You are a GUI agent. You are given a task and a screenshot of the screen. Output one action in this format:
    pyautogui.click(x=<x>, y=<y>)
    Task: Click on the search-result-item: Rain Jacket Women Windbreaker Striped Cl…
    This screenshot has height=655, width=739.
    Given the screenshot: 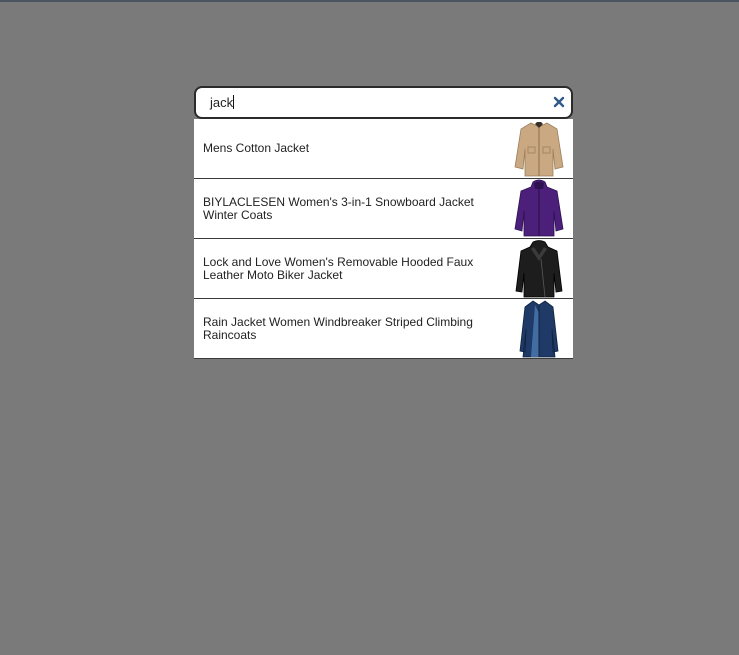 What is the action you would take?
    pyautogui.click(x=383, y=329)
    